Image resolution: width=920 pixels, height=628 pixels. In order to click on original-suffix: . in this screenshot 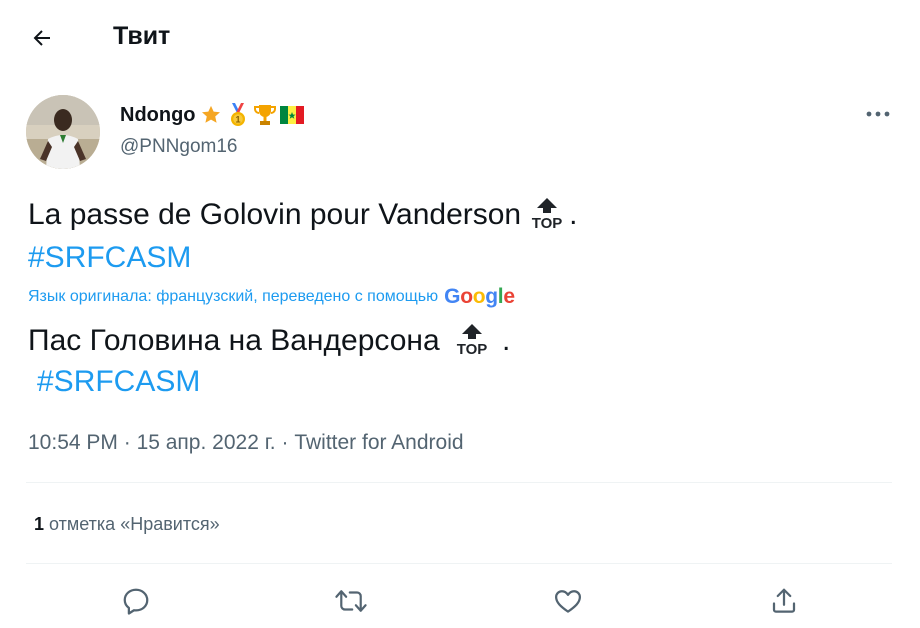, I will do `click(573, 214)`.